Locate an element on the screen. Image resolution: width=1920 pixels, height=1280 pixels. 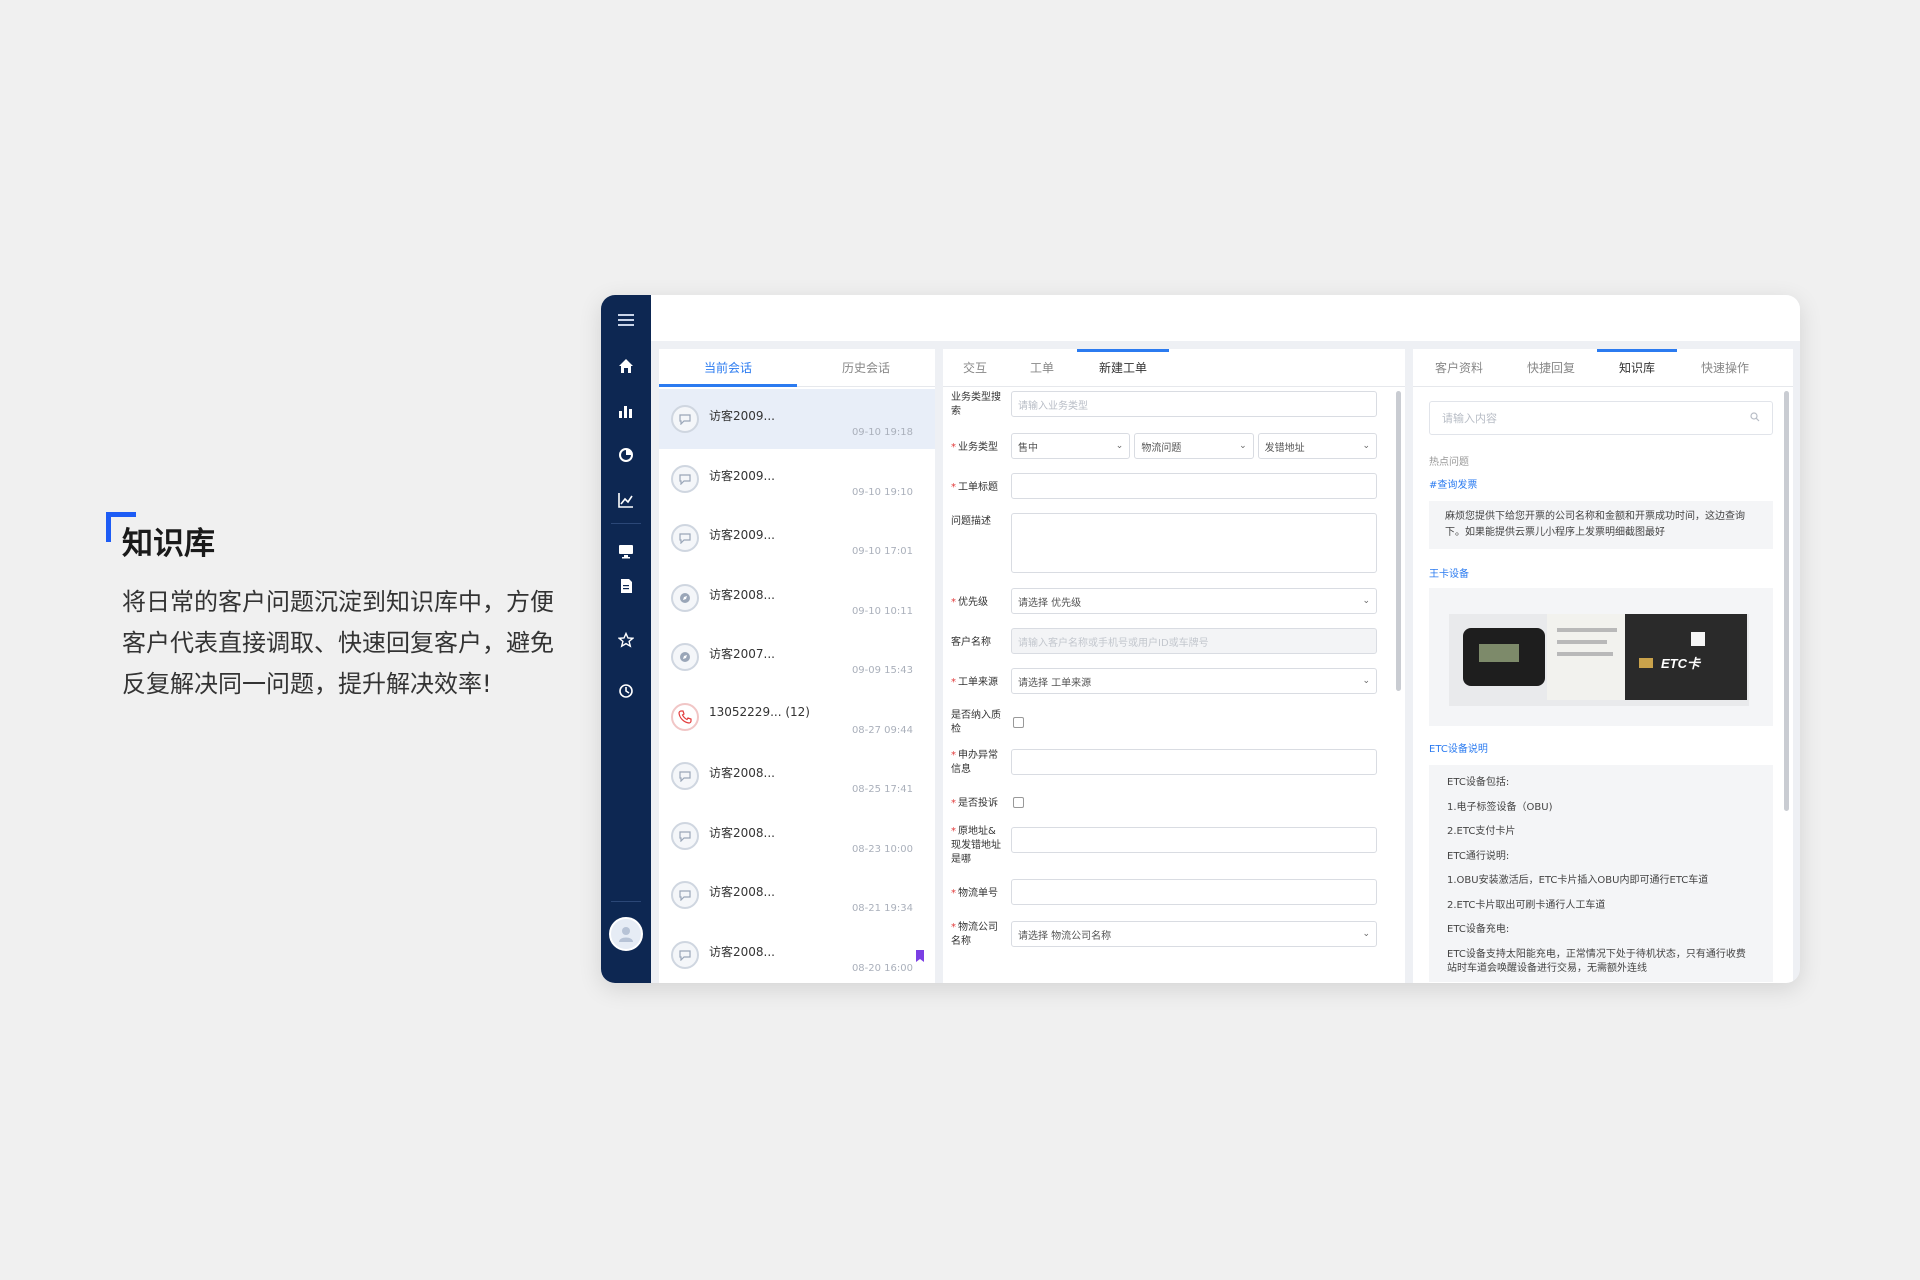
ticket-tabs: 交互 工单 新建工单 is located at coordinates (1174, 368).